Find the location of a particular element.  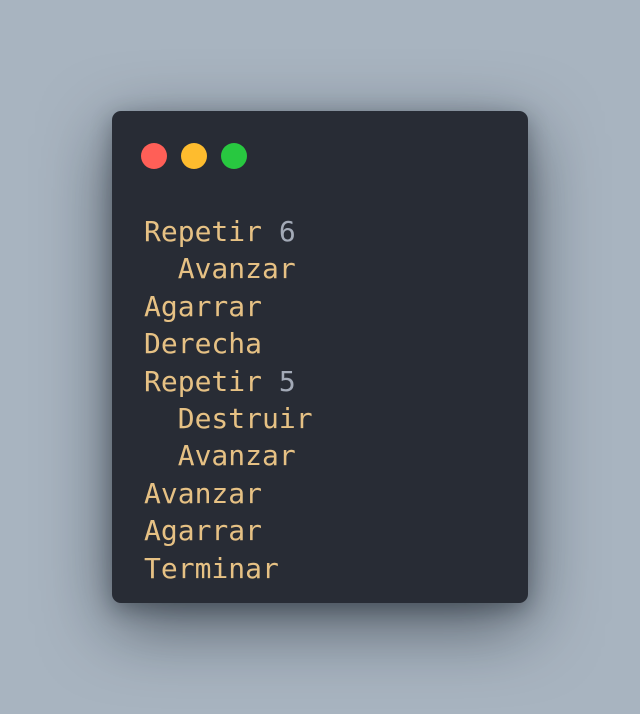

code-line: Derecha is located at coordinates (228, 343).